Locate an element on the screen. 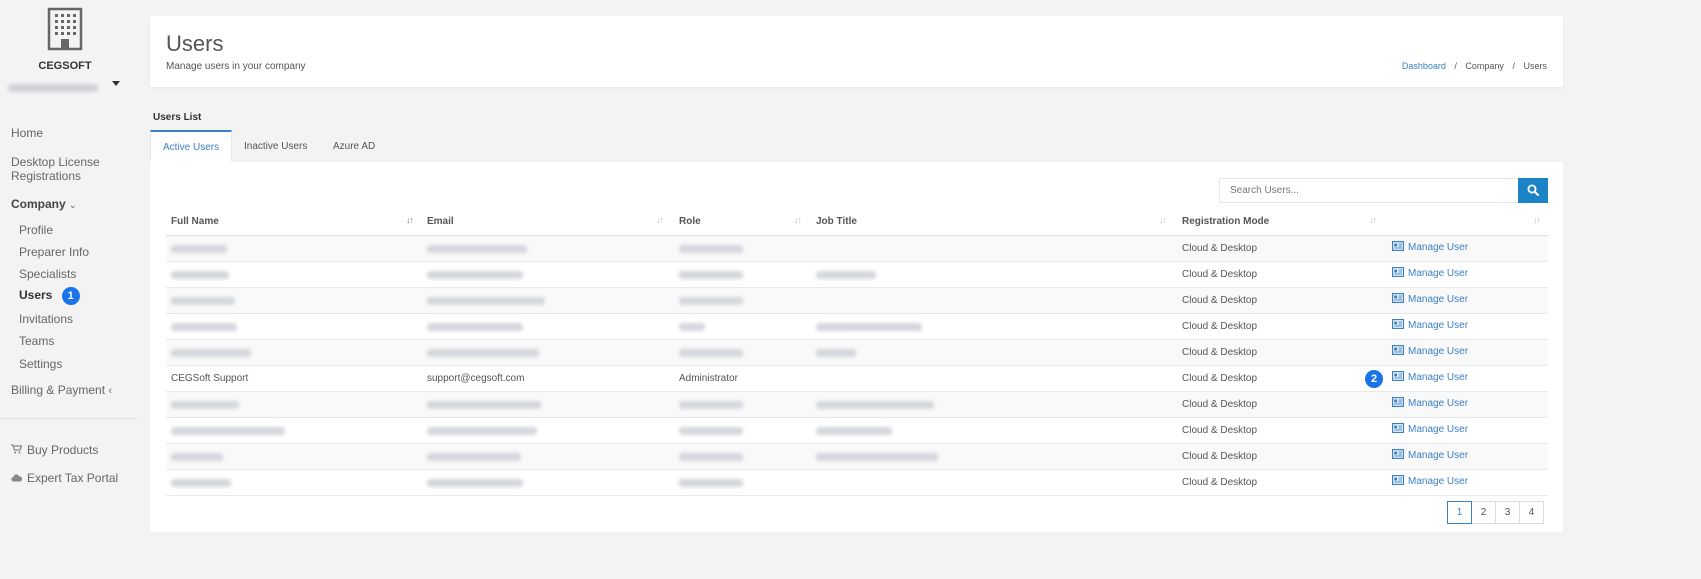 The image size is (1701, 579). column-header-role: Role is located at coordinates (690, 221).